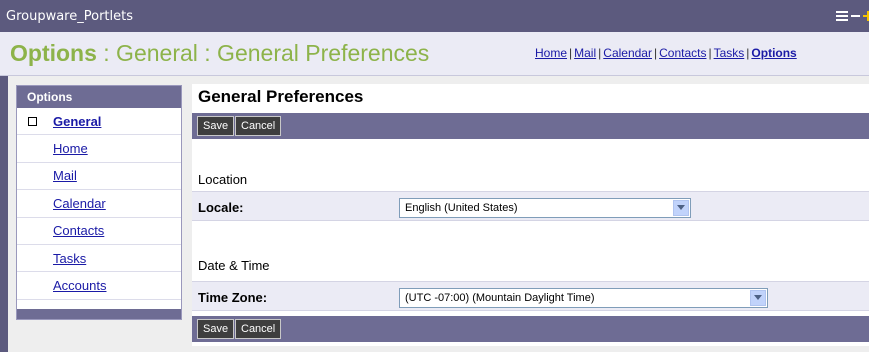 The height and width of the screenshot is (352, 869). What do you see at coordinates (77, 121) in the screenshot?
I see `sidebar-item-label: General` at bounding box center [77, 121].